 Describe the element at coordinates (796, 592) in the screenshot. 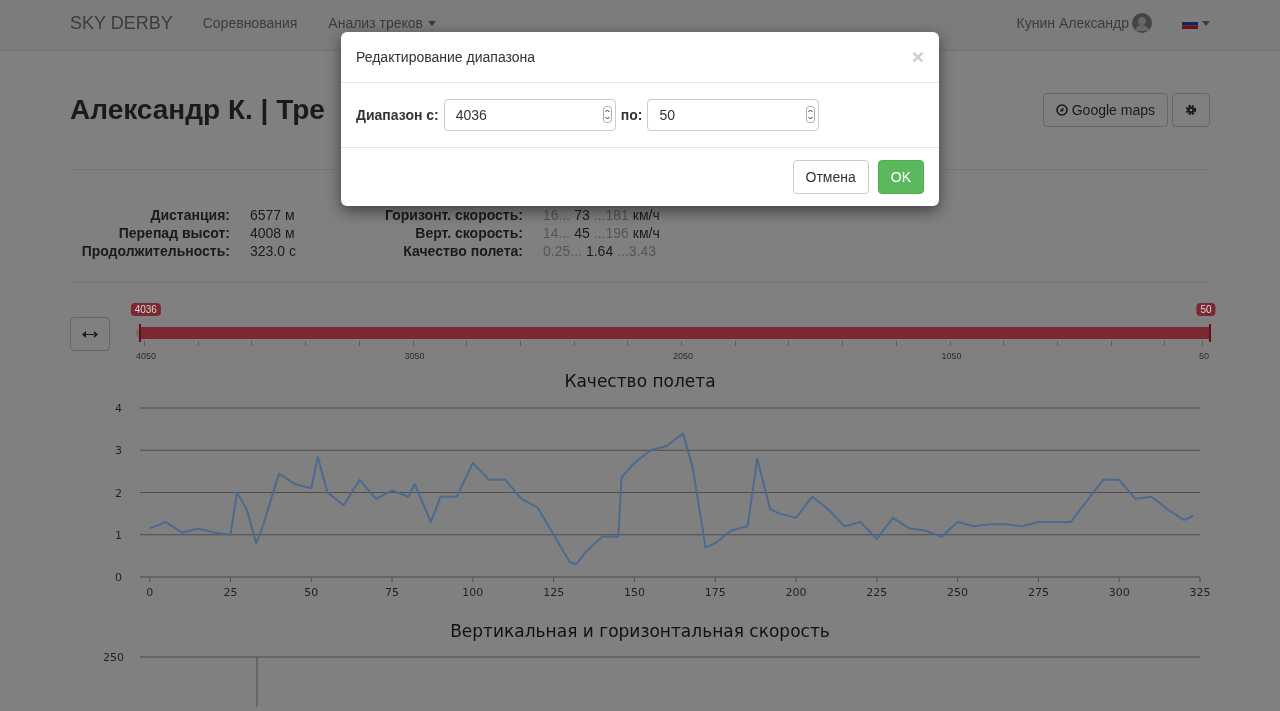

I see `axis-label: 200` at that location.